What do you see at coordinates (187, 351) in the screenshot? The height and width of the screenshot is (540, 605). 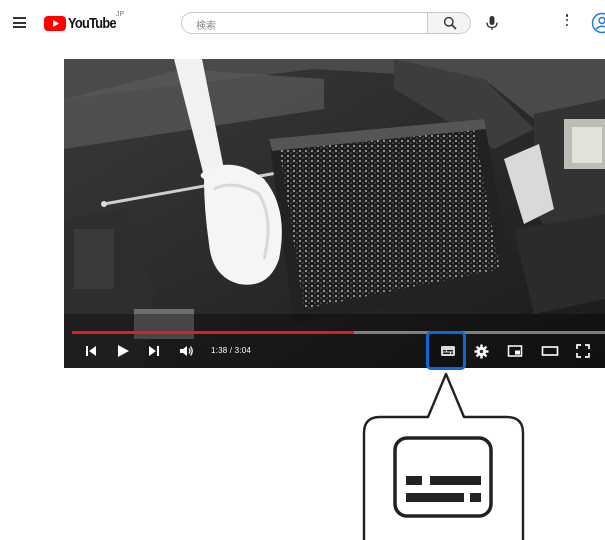 I see `volume-icon` at bounding box center [187, 351].